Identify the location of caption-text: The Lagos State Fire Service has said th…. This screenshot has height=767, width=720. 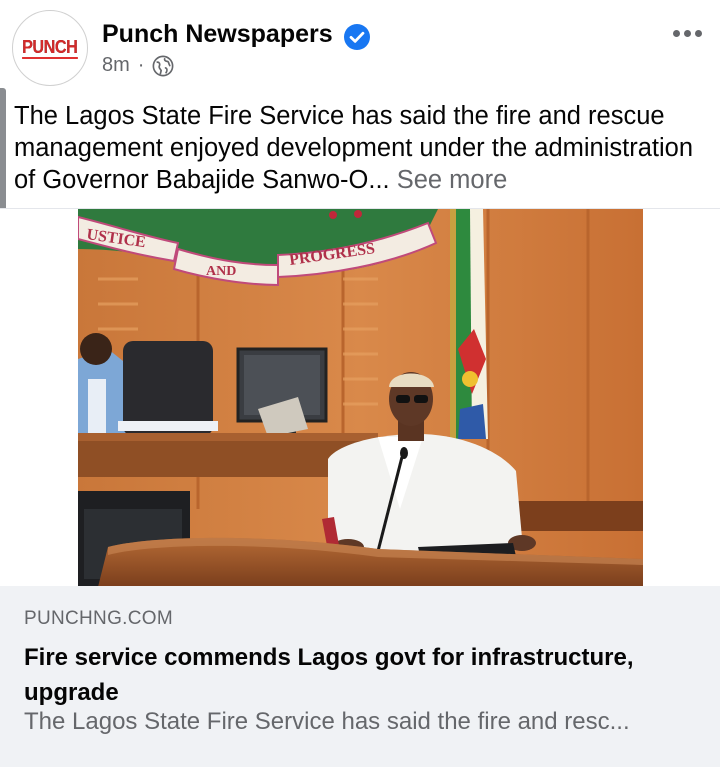
(354, 148).